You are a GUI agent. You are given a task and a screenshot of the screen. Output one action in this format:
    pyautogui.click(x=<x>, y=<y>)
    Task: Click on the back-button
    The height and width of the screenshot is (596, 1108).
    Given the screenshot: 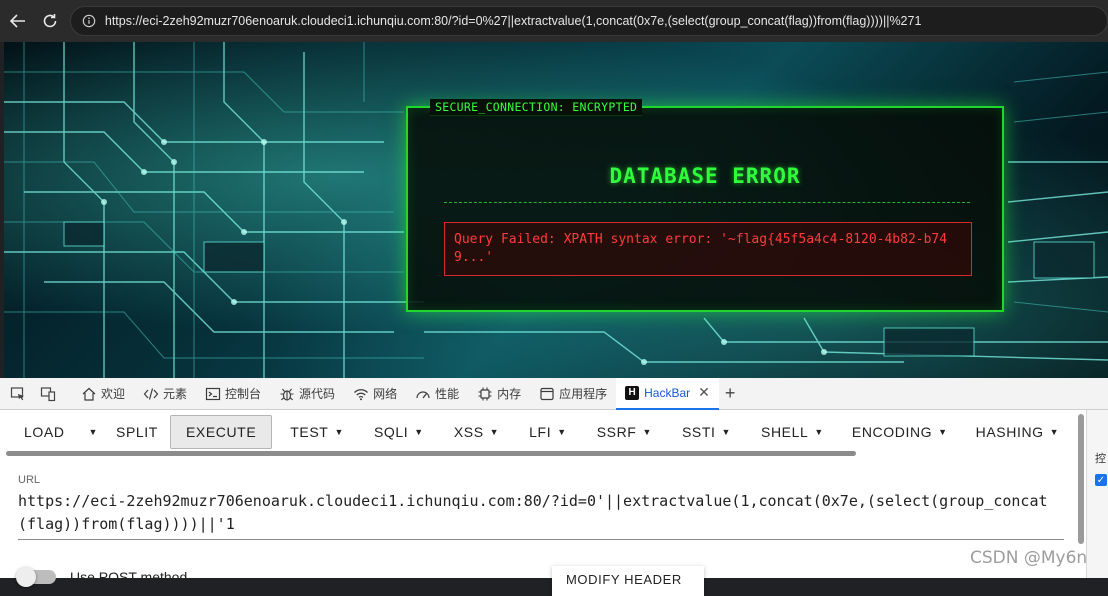 What is the action you would take?
    pyautogui.click(x=18, y=21)
    